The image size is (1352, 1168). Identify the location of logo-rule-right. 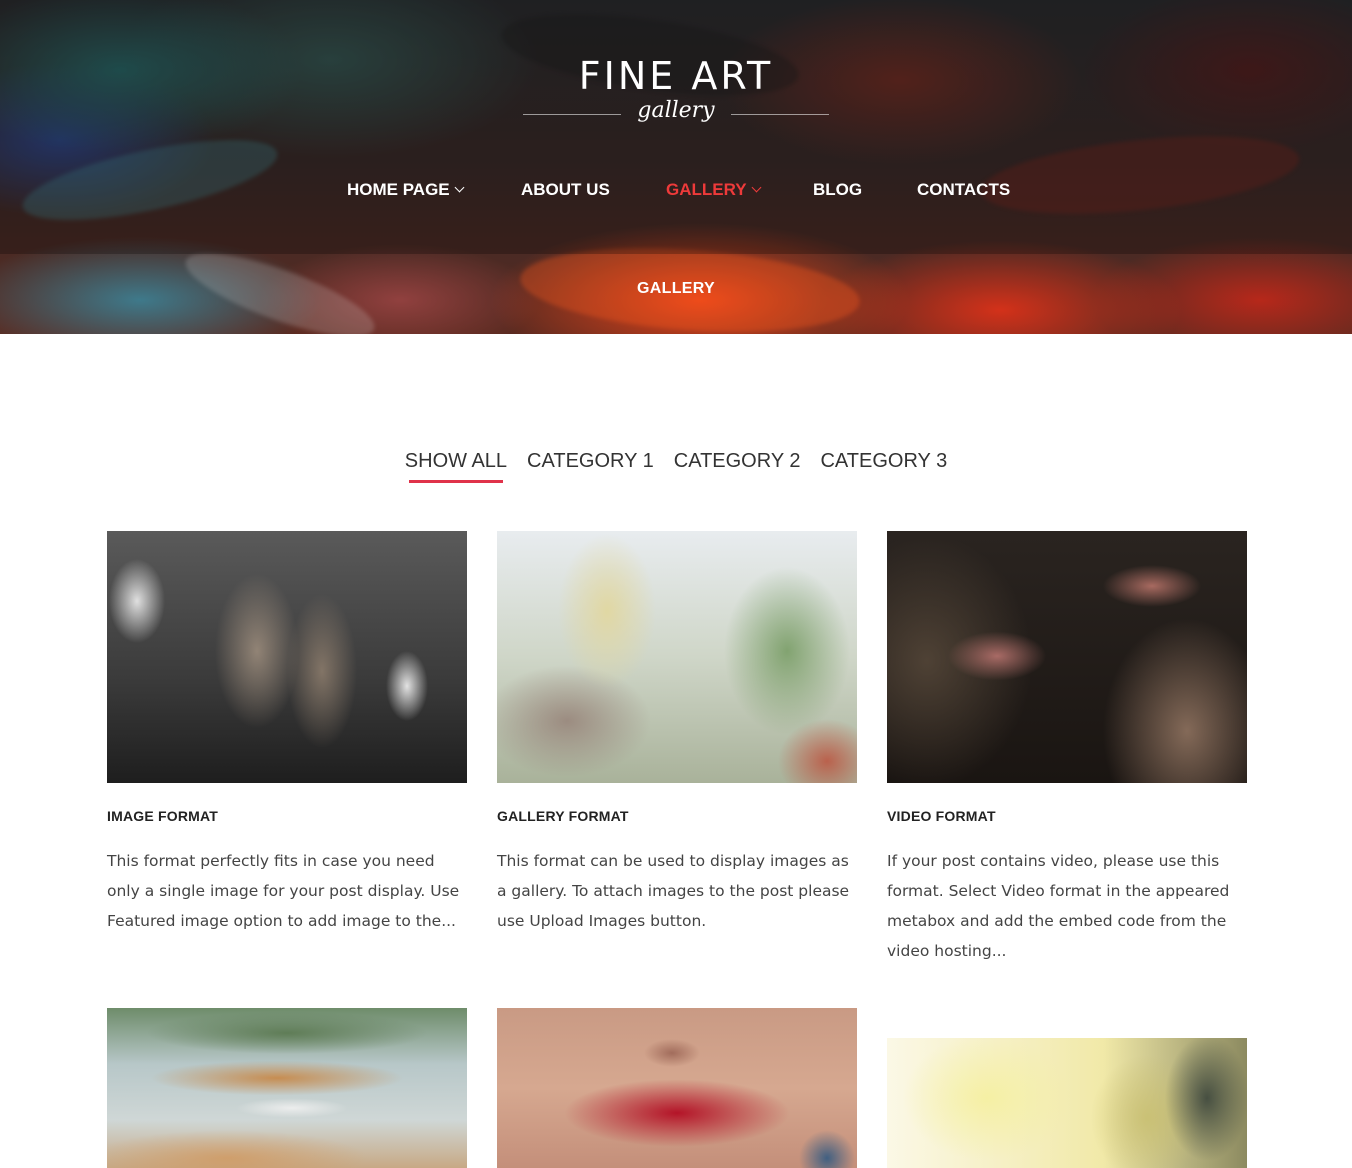
(780, 114).